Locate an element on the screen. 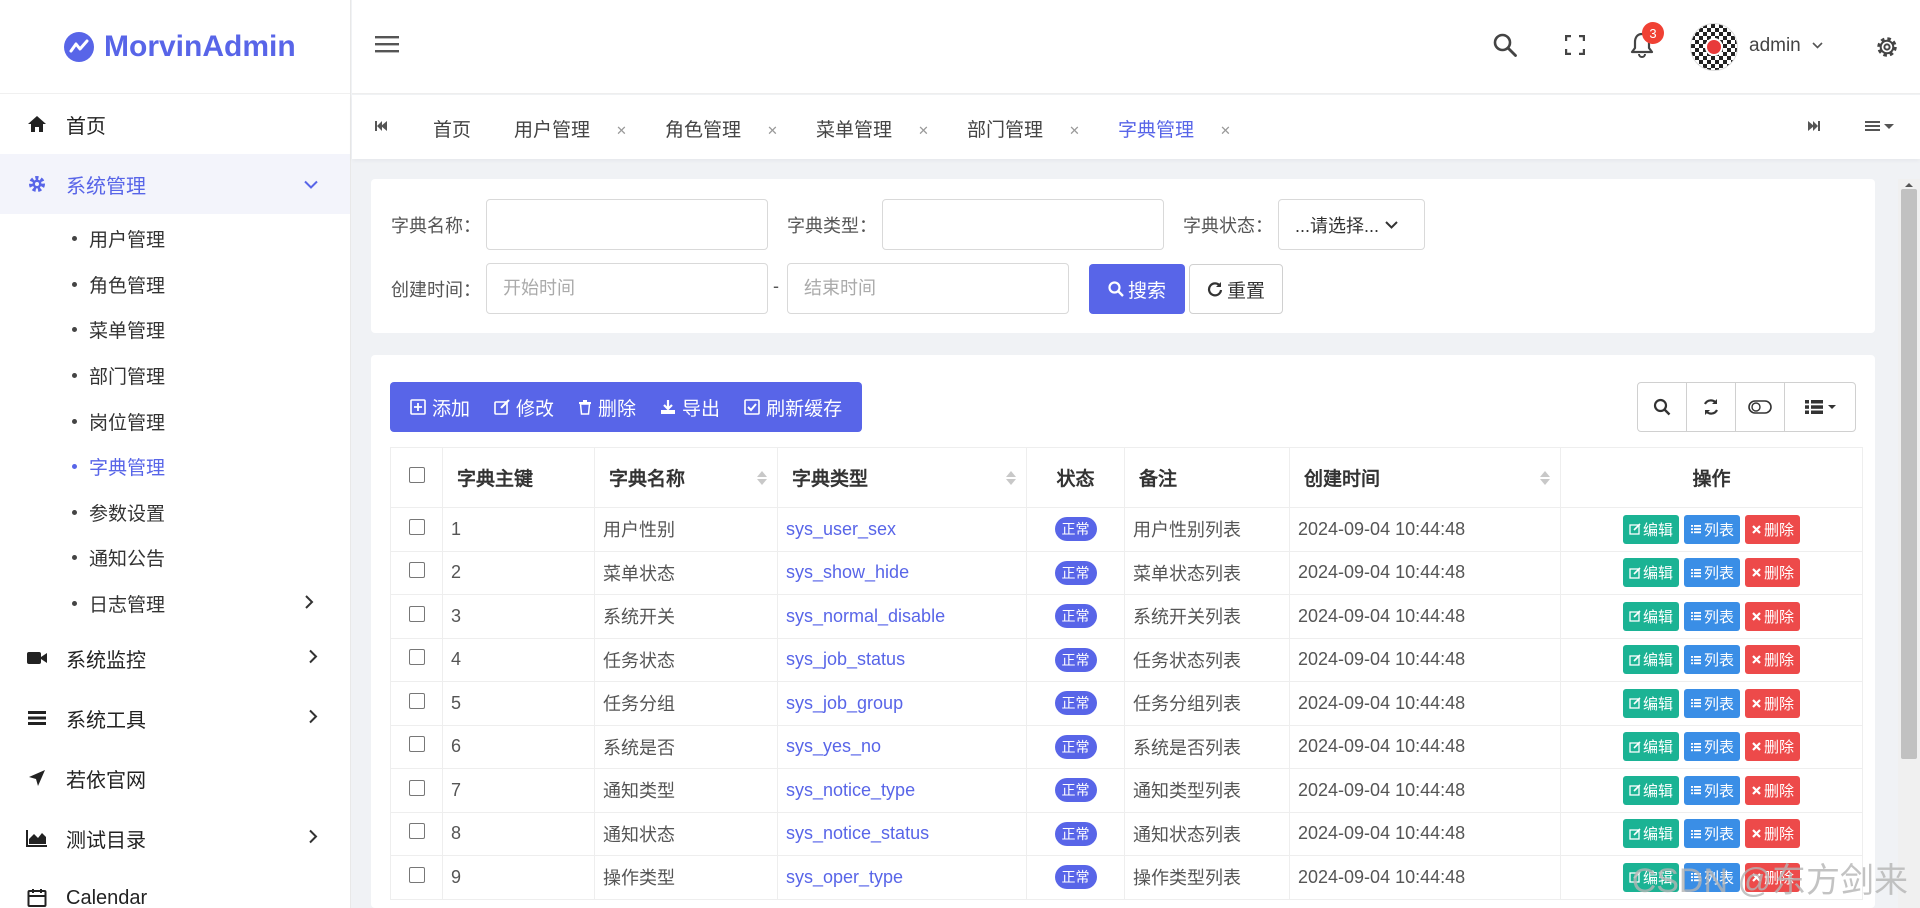 This screenshot has width=1920, height=908. fullscreen-icon is located at coordinates (1575, 47).